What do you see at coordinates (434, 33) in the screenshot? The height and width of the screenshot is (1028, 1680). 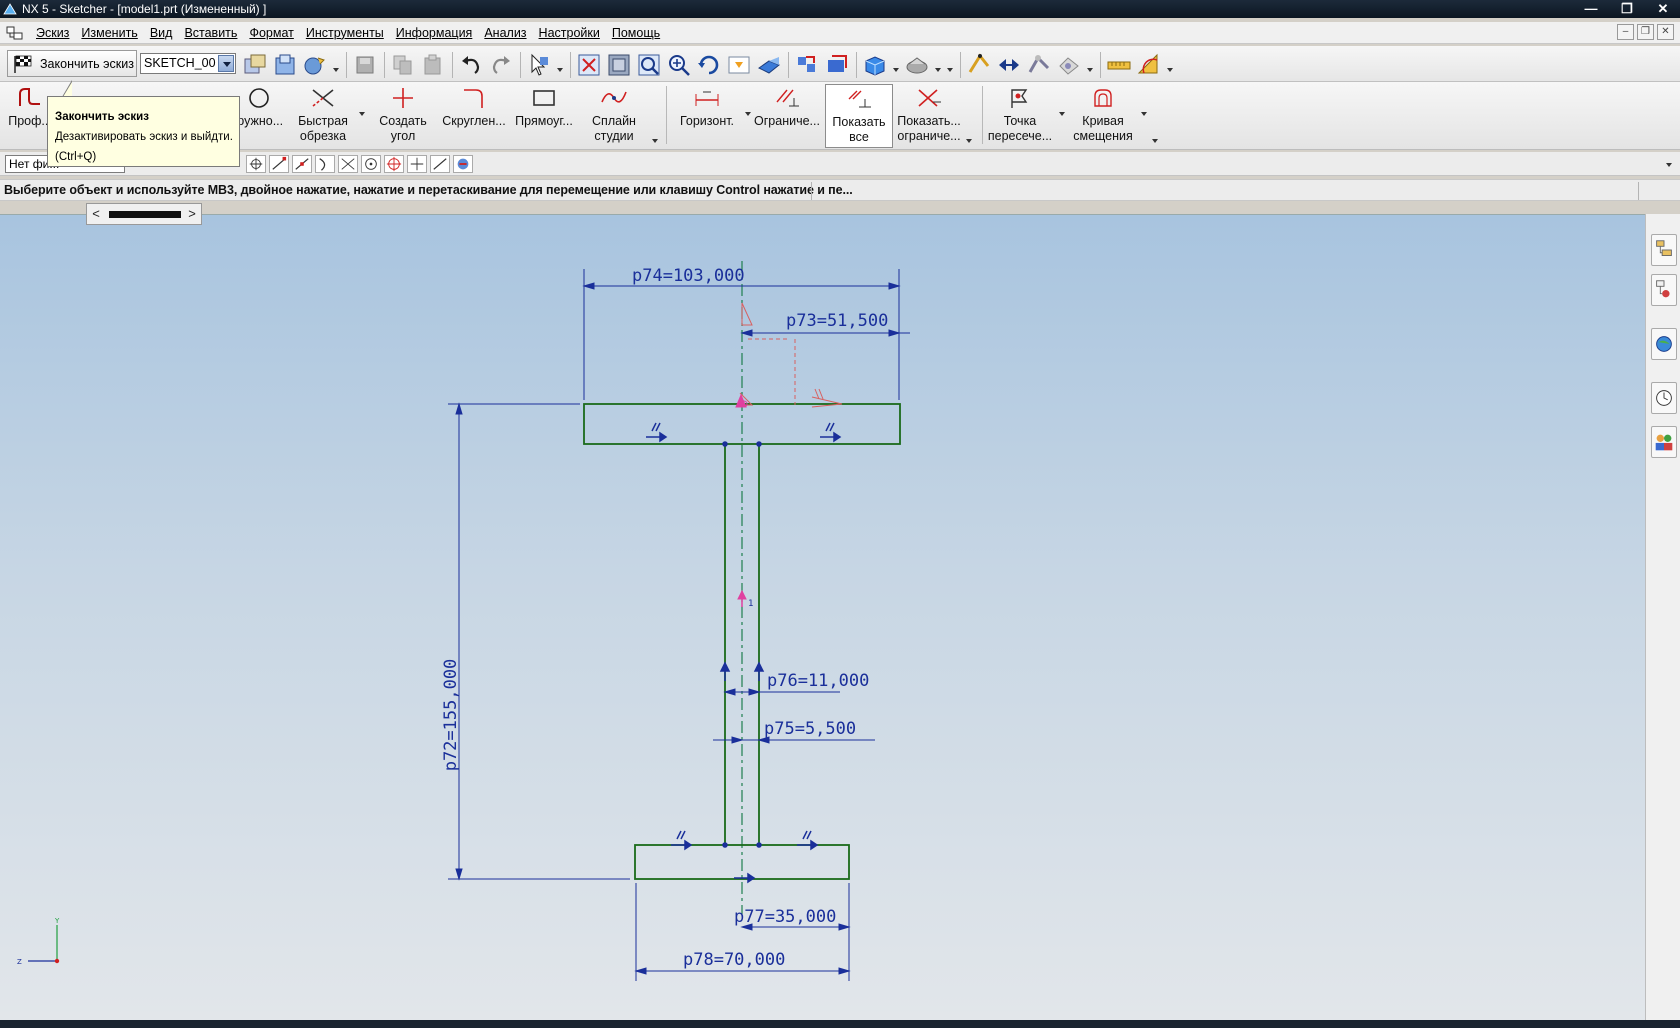 I see `menu-information: Информация` at bounding box center [434, 33].